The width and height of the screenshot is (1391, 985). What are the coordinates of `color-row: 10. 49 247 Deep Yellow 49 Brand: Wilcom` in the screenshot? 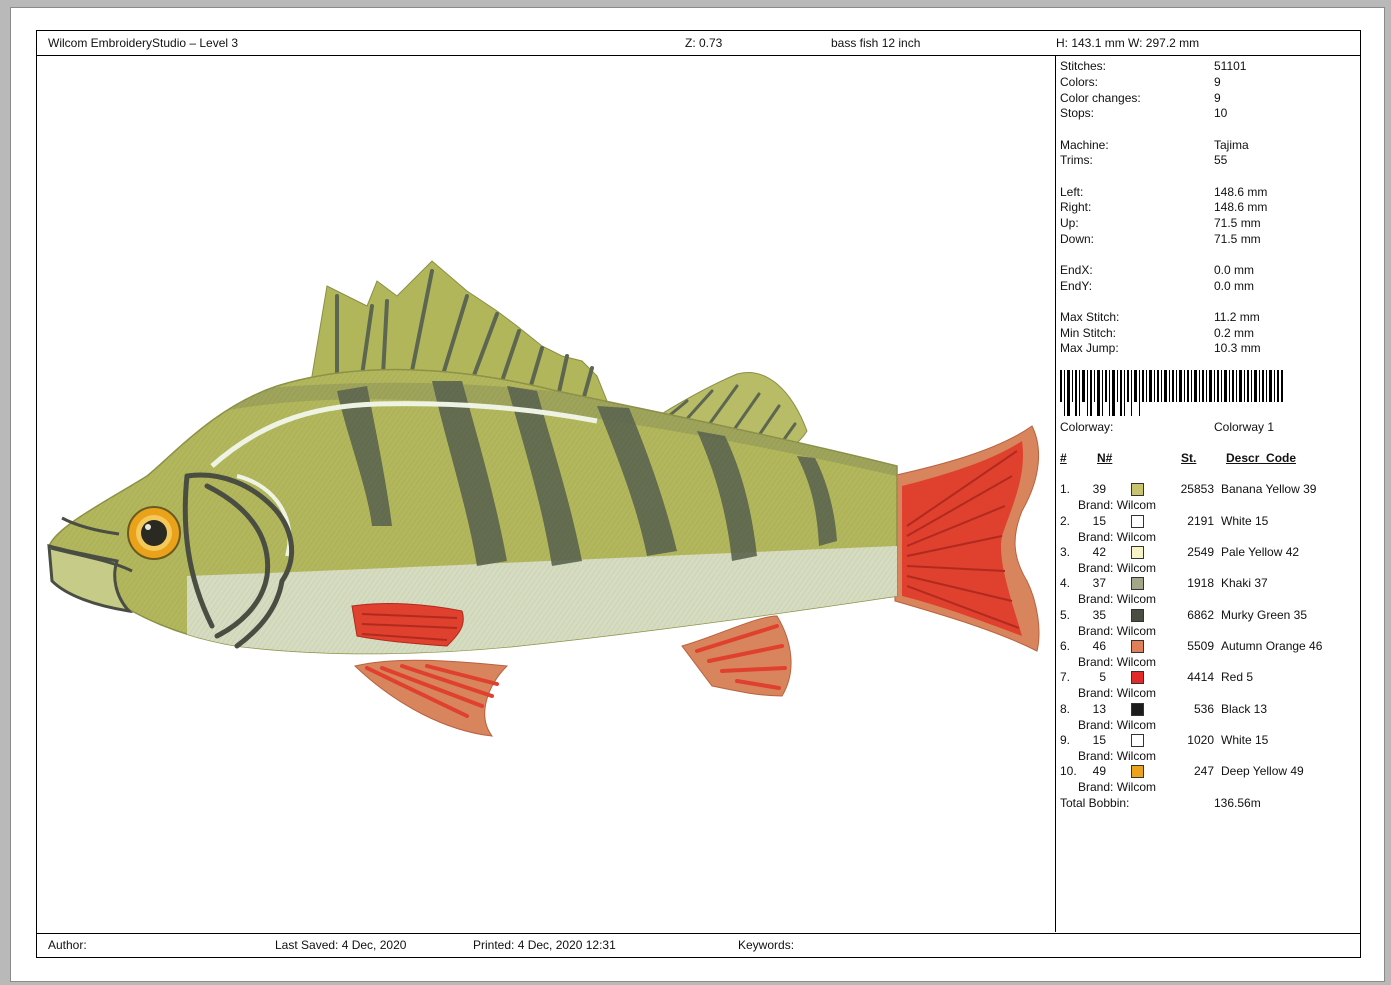 It's located at (1182, 779).